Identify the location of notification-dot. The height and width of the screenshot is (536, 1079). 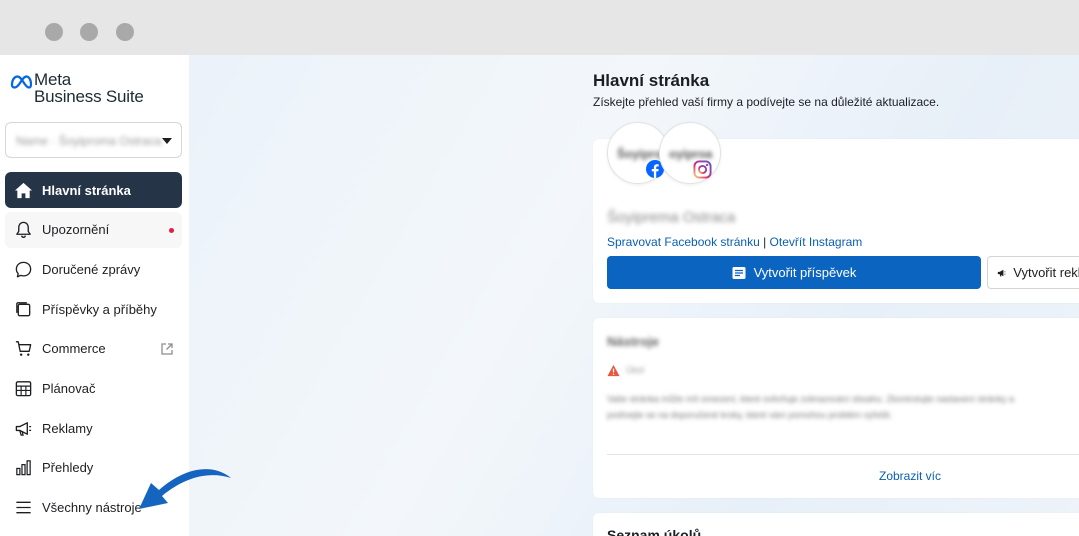
(171, 230).